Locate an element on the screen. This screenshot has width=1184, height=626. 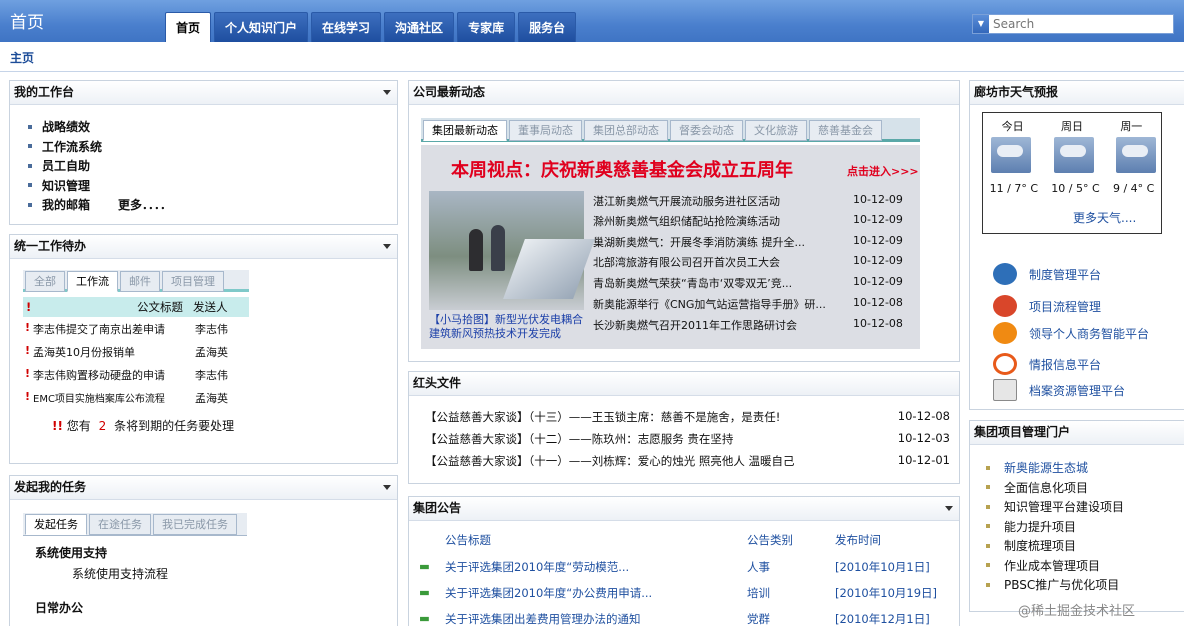
news-tab-hq: 集团总部动态 is located at coordinates (626, 130).